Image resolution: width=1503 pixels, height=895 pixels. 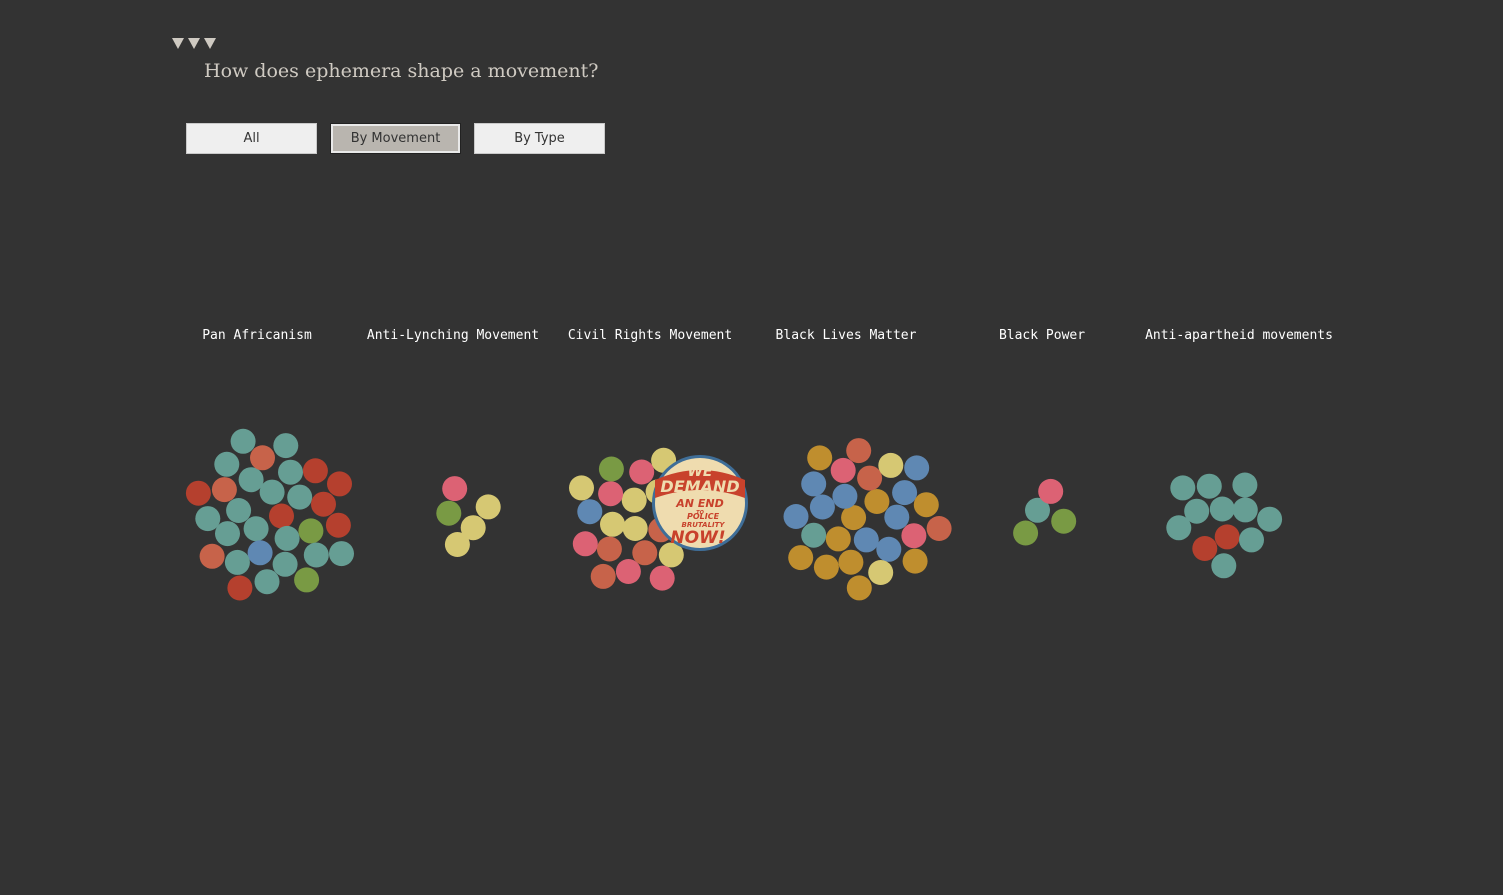 What do you see at coordinates (699, 486) in the screenshot?
I see `badge-text-demand: DEMAND` at bounding box center [699, 486].